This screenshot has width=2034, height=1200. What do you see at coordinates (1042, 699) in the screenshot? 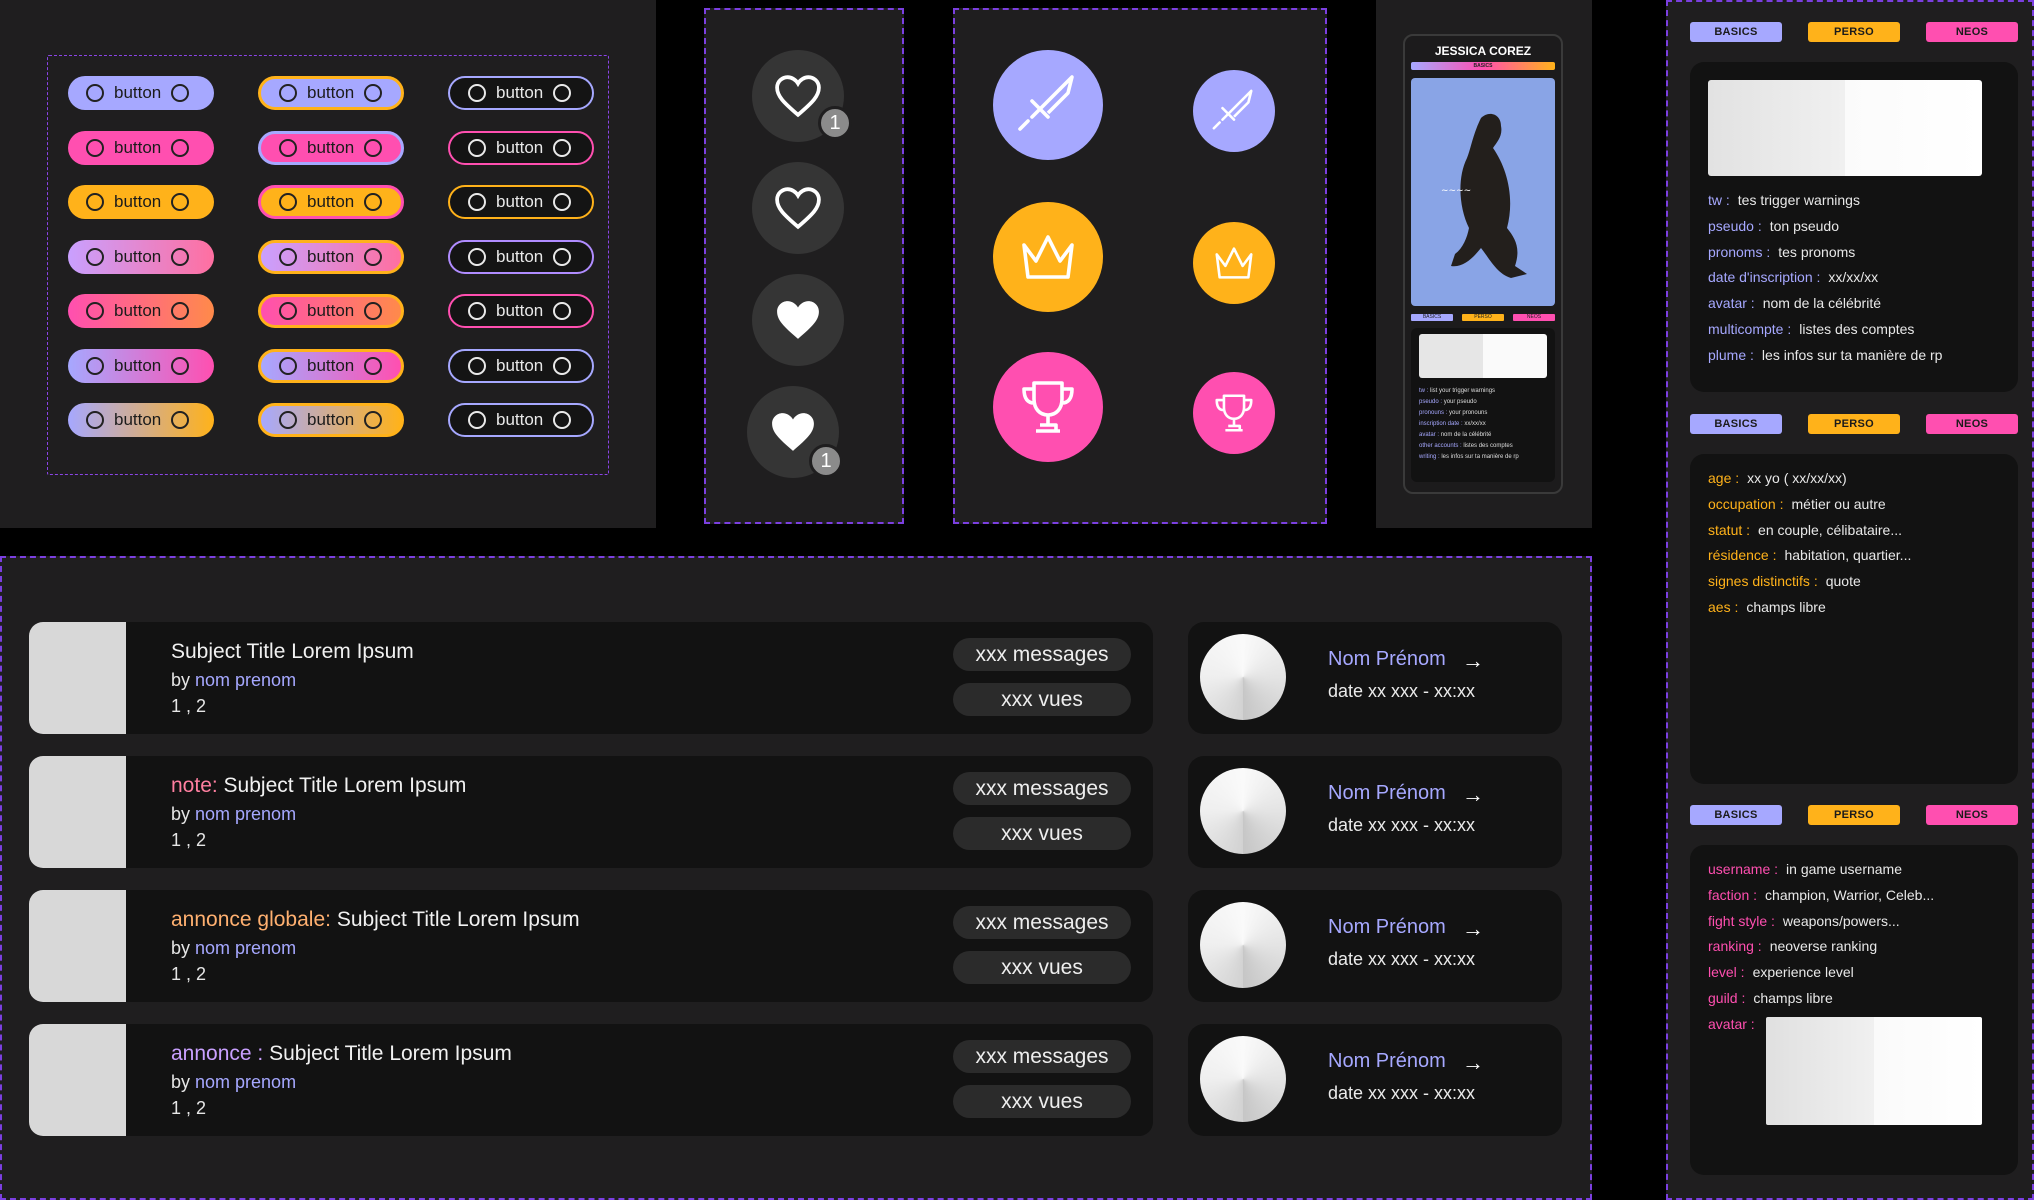
I see `views-count: xxx vues` at bounding box center [1042, 699].